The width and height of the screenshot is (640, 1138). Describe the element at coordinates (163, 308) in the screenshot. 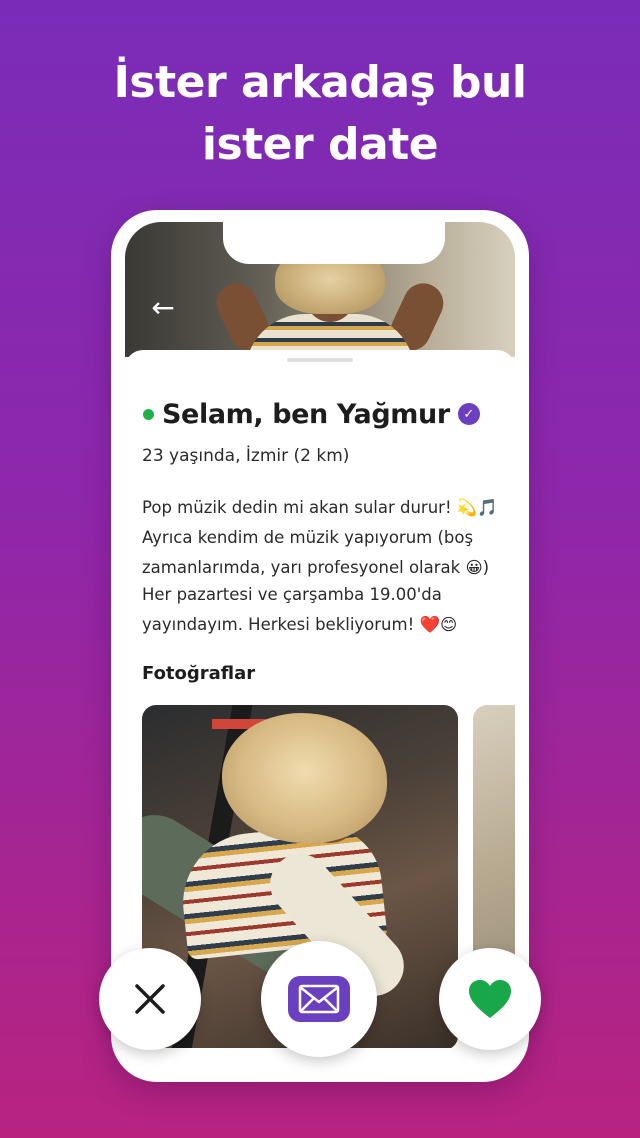

I see `back-arrow-icon: ←` at that location.